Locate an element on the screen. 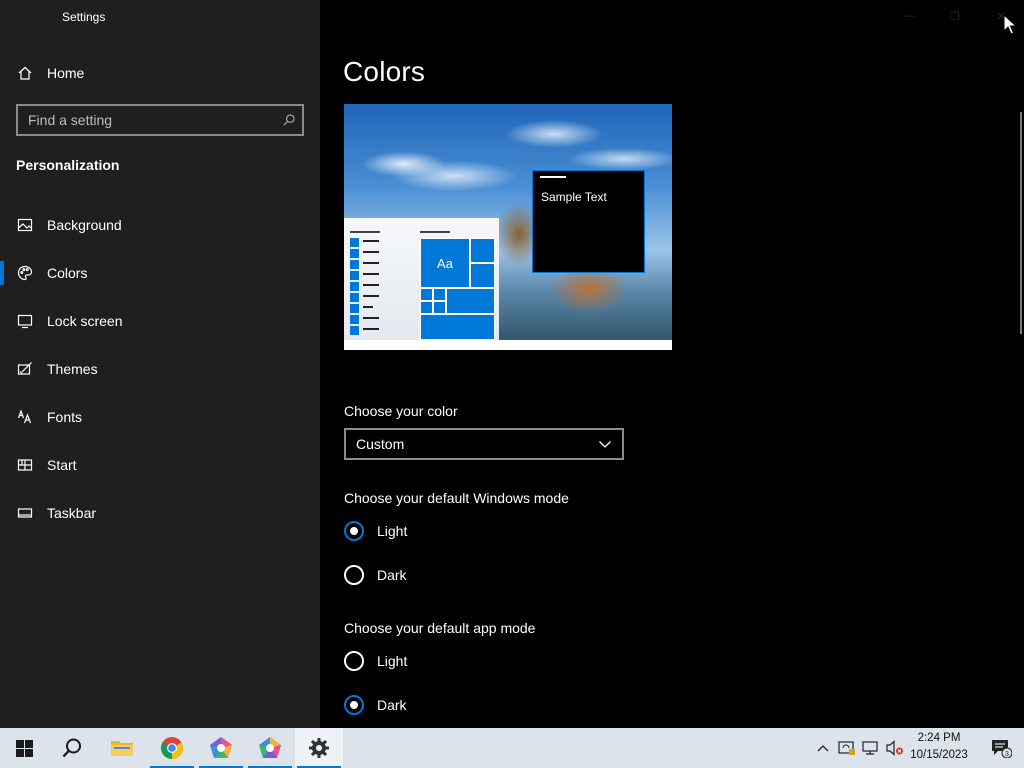 Image resolution: width=1024 pixels, height=768 pixels. windows-logo-icon is located at coordinates (24, 748).